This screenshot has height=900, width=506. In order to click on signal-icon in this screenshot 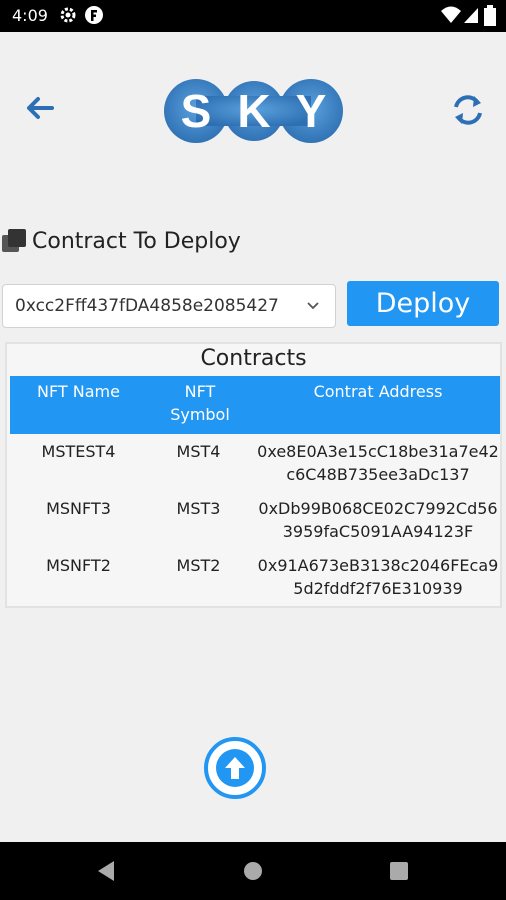, I will do `click(471, 15)`.